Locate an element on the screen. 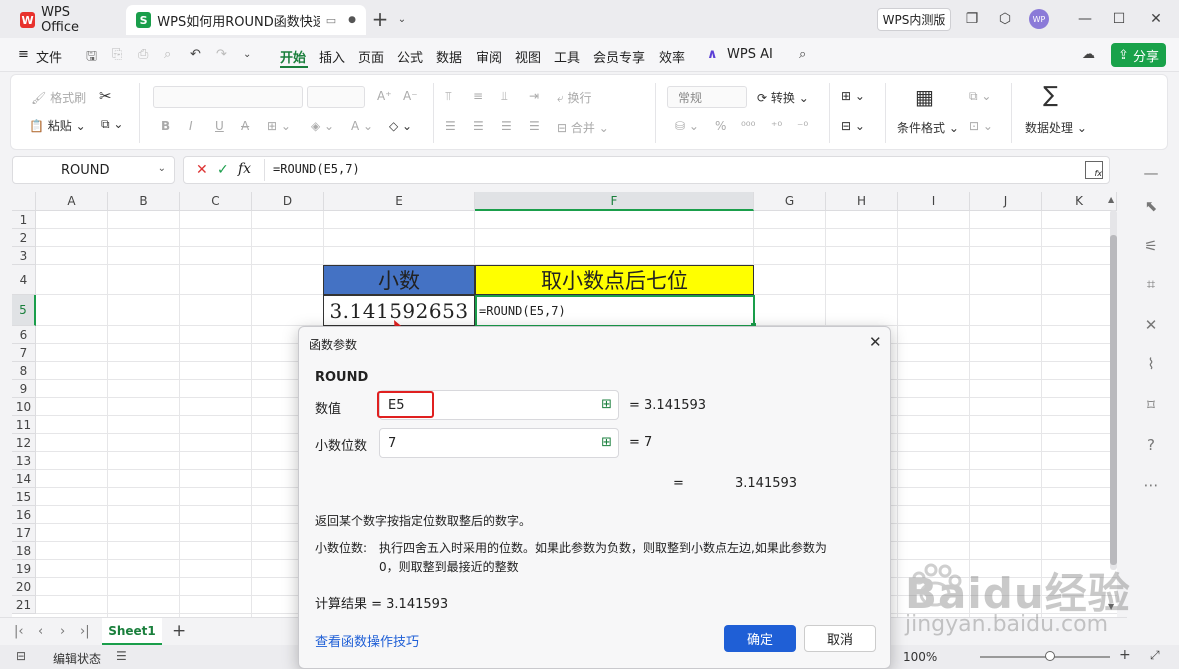 The height and width of the screenshot is (669, 1179). cloud-upload-icon: ☁ is located at coordinates (1088, 54).